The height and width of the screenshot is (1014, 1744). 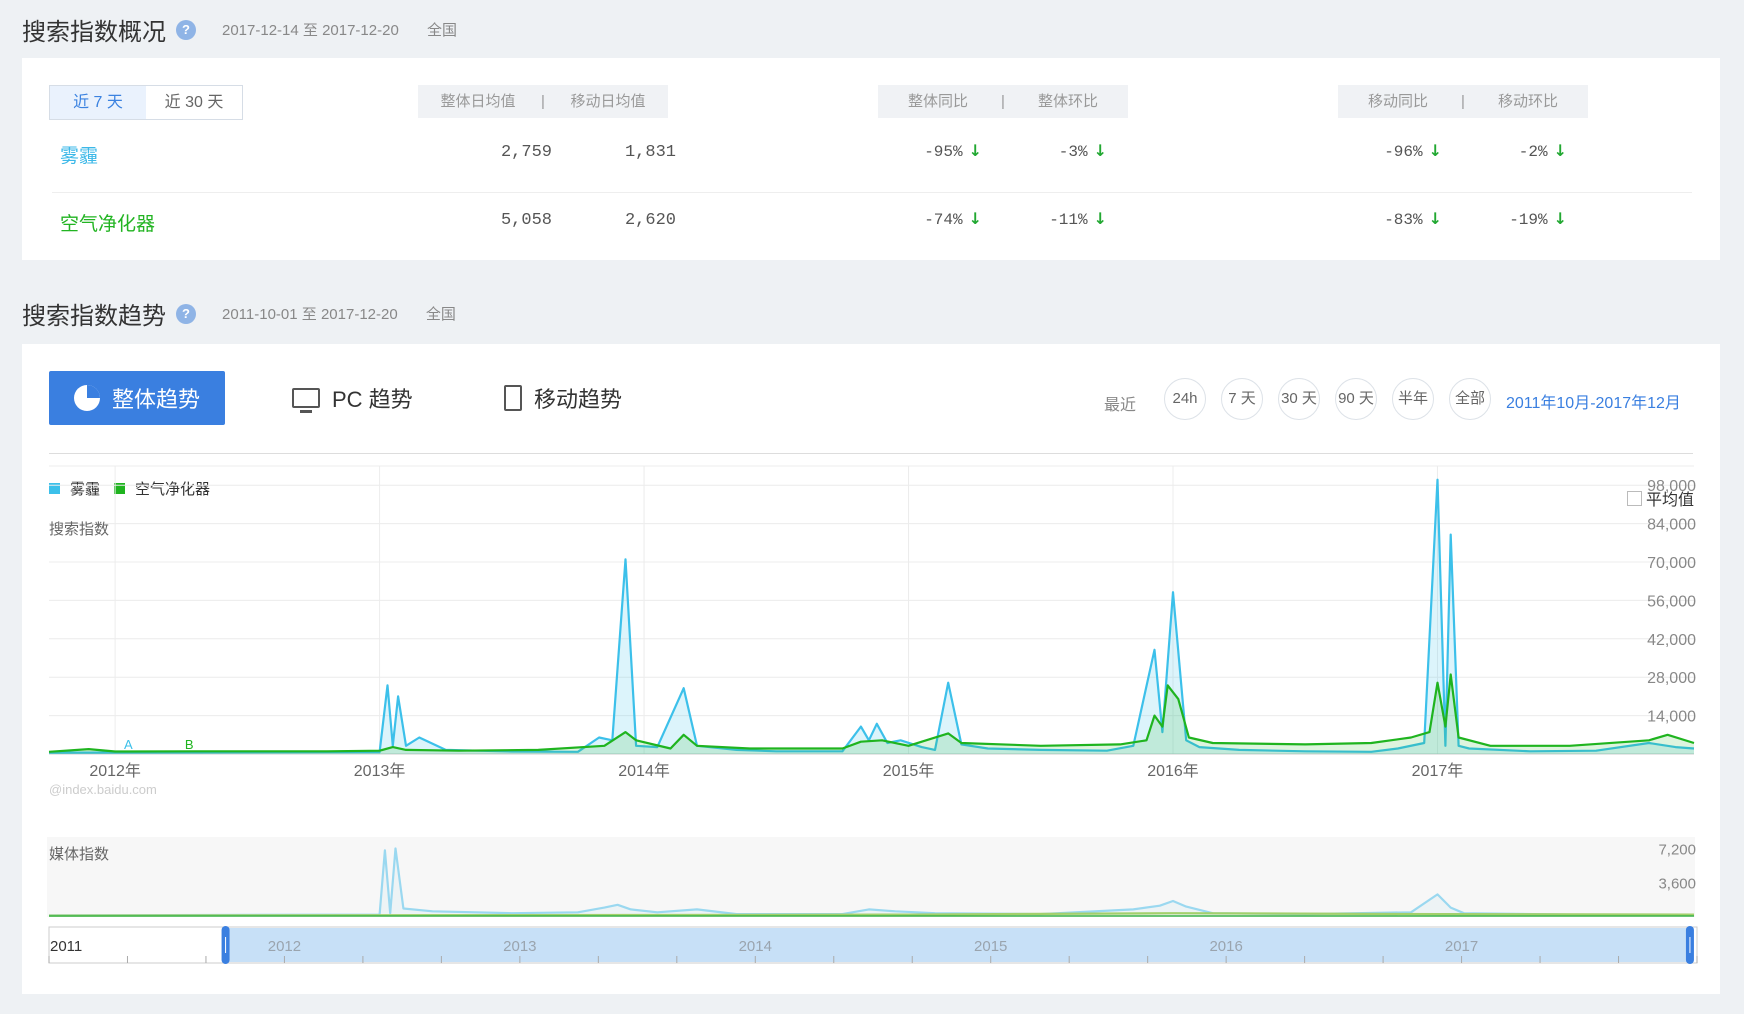 I want to click on overall-daily-avg: 2,759, so click(x=526, y=152).